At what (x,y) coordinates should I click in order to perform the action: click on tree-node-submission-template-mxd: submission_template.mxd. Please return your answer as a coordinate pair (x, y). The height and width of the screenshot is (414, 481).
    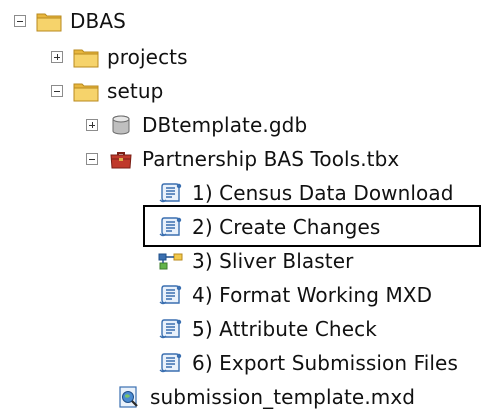
    Looking at the image, I should click on (265, 397).